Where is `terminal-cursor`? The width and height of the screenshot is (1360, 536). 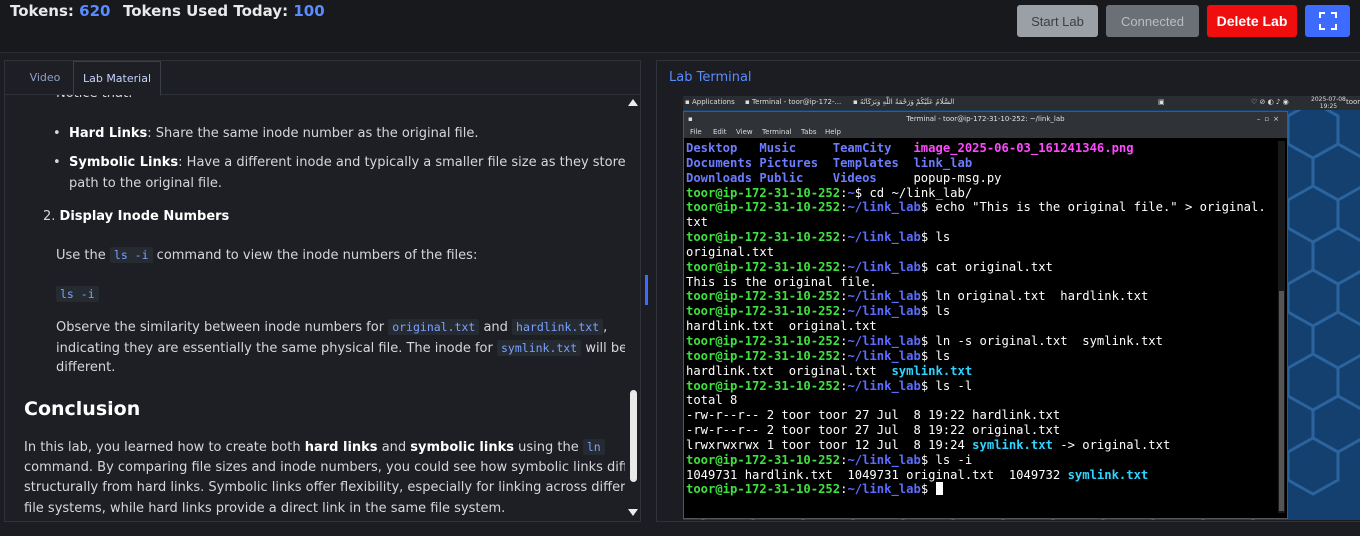 terminal-cursor is located at coordinates (939, 489).